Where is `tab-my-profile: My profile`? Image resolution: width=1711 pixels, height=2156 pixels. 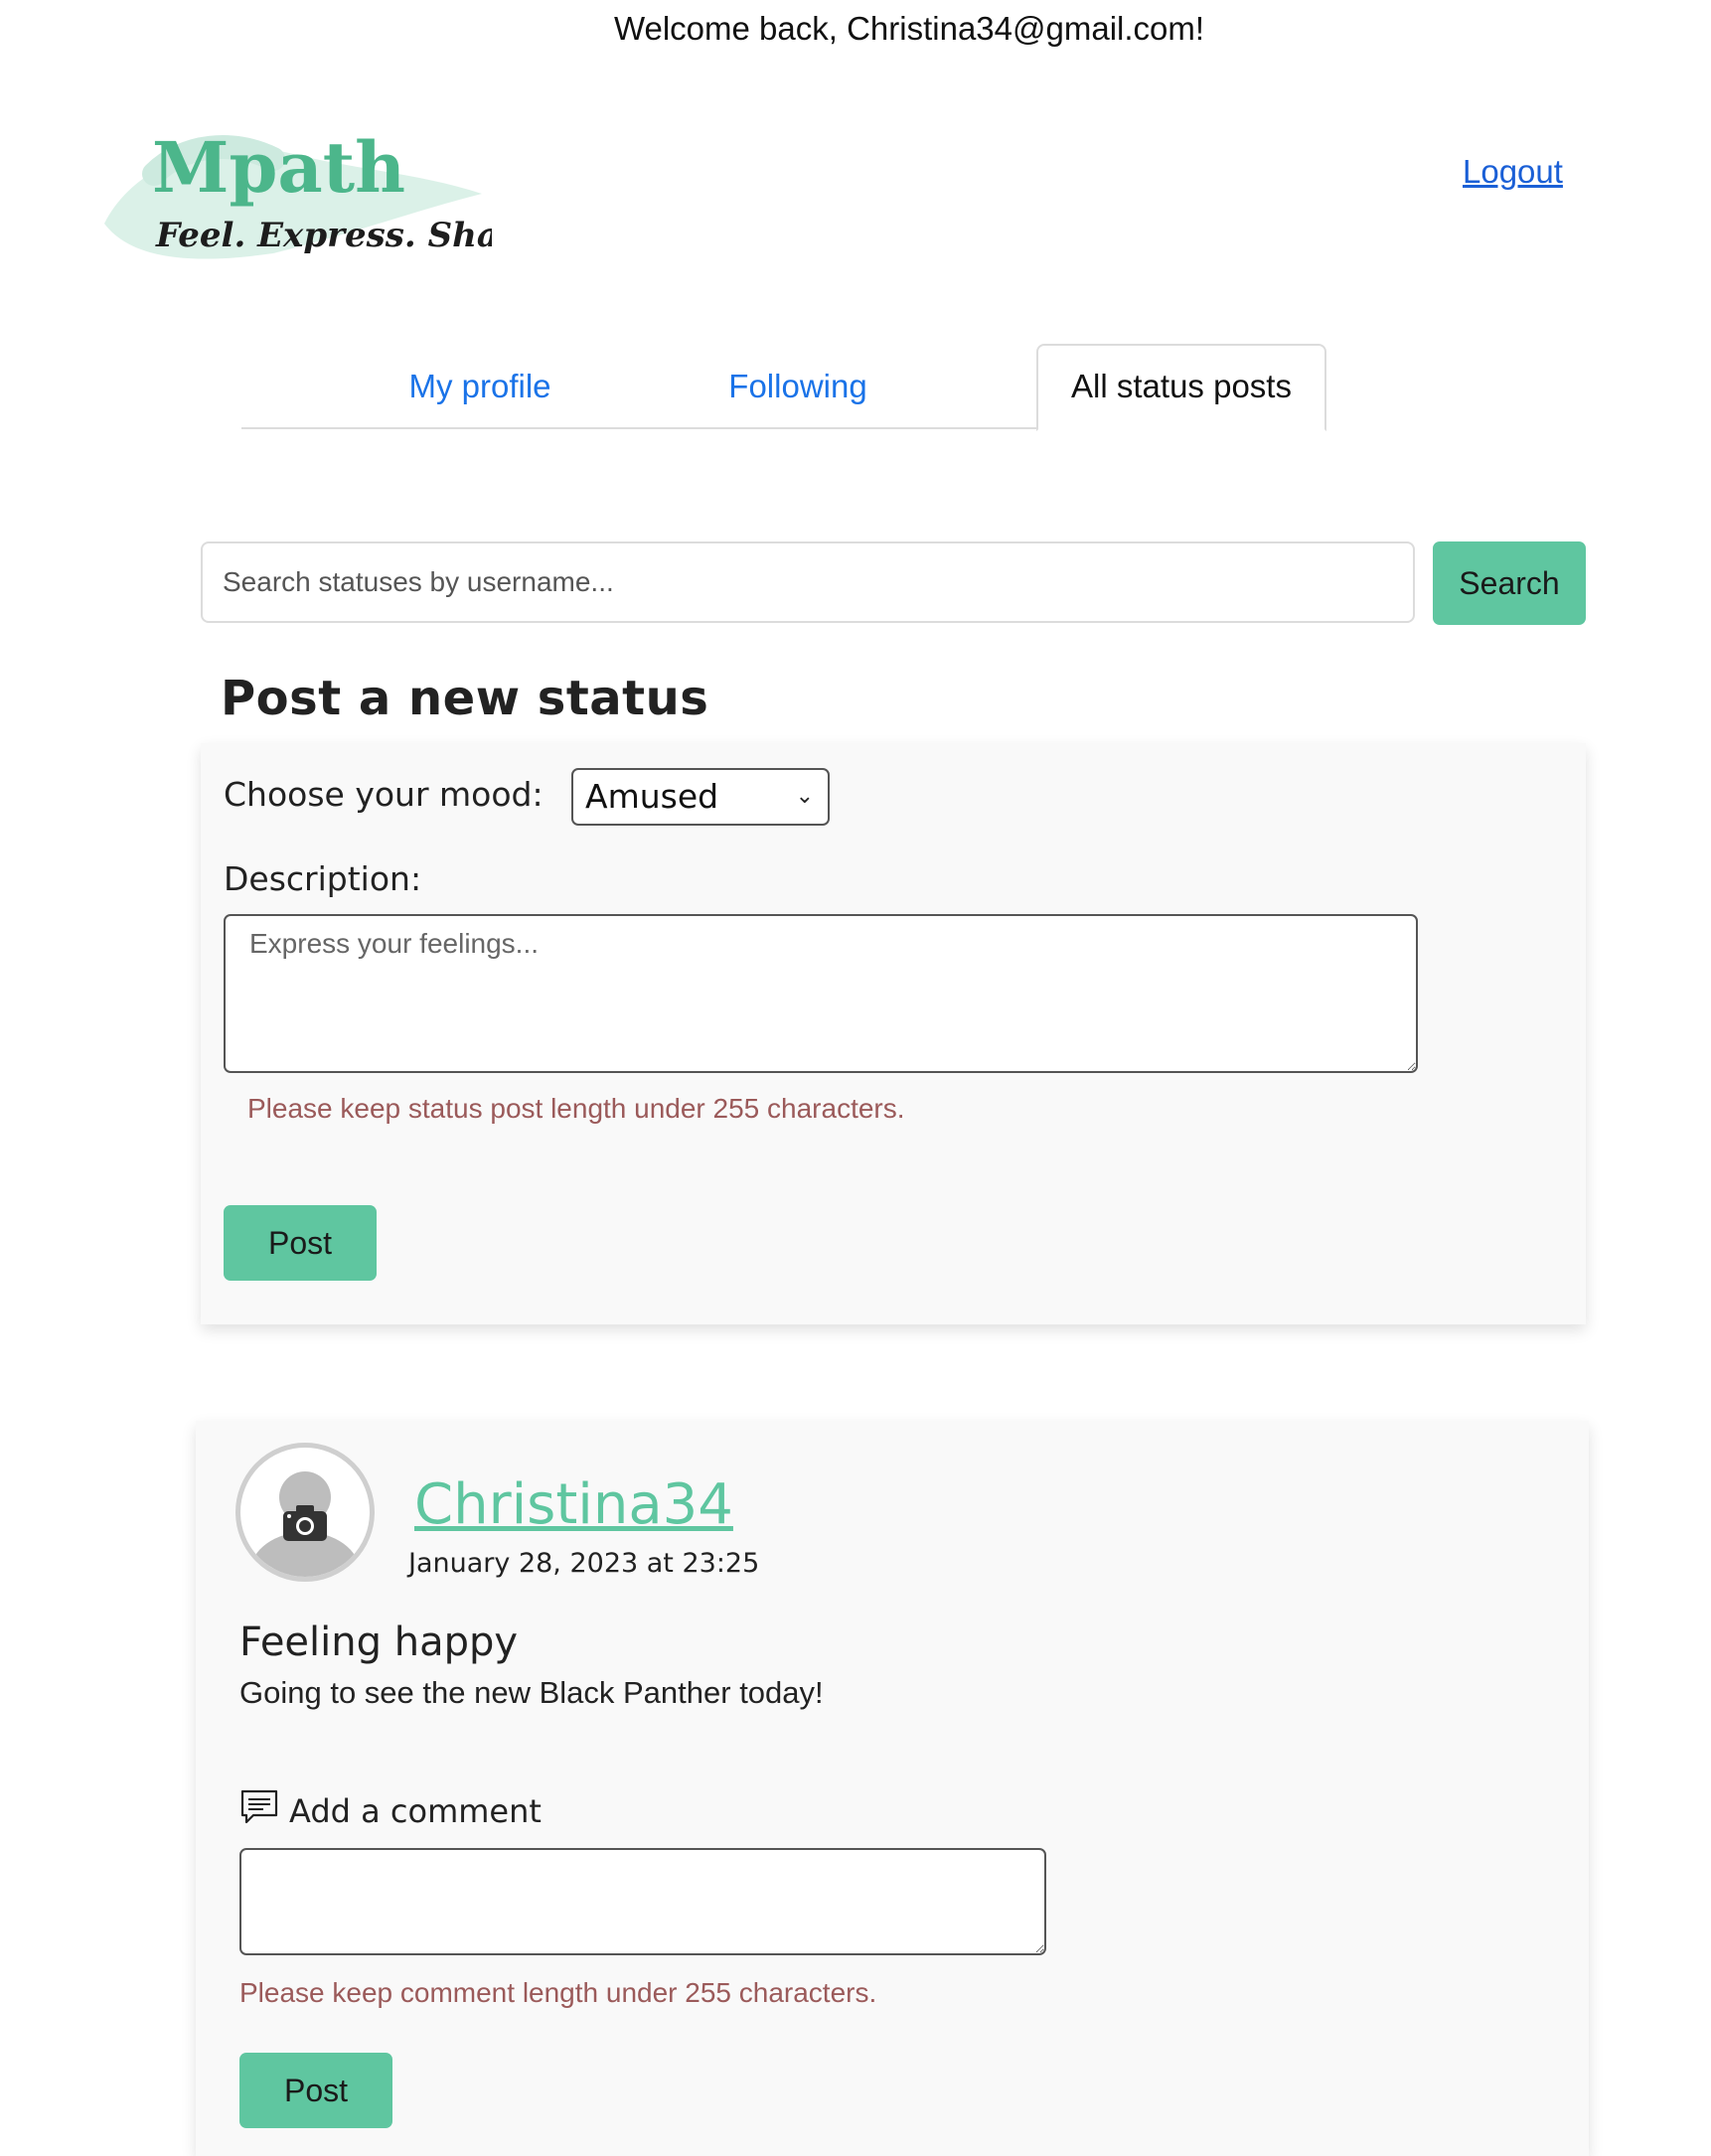
tab-my-profile: My profile is located at coordinates (480, 386).